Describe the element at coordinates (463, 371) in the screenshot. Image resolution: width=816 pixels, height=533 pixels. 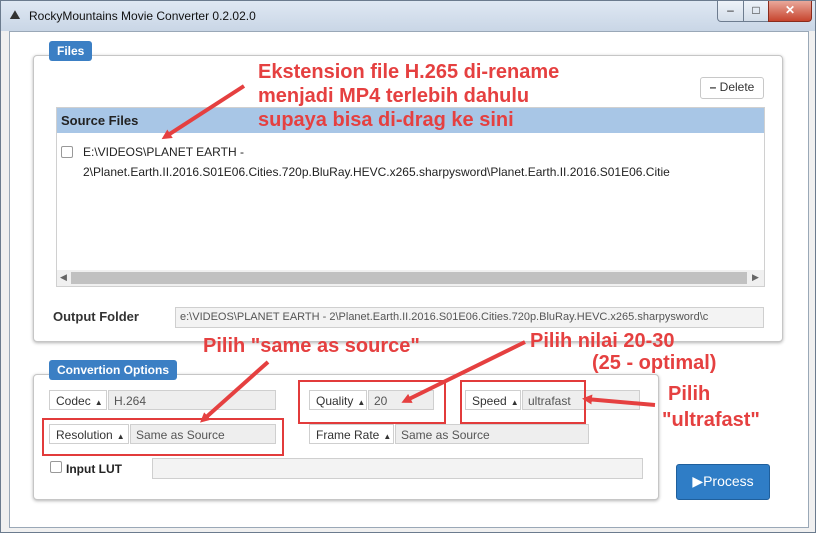
I see `quality-arrow` at that location.